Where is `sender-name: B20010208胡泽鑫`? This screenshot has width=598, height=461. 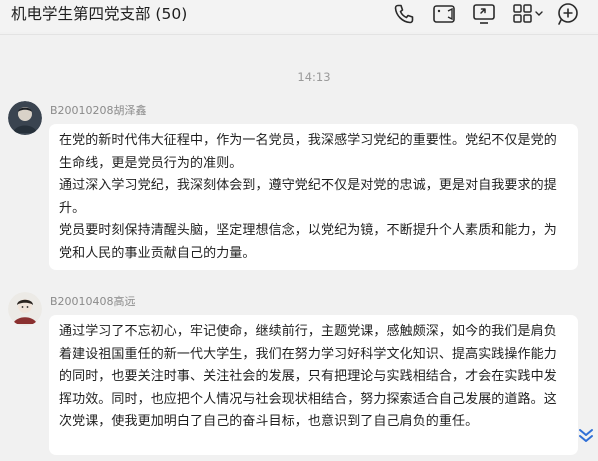 sender-name: B20010208胡泽鑫 is located at coordinates (98, 110).